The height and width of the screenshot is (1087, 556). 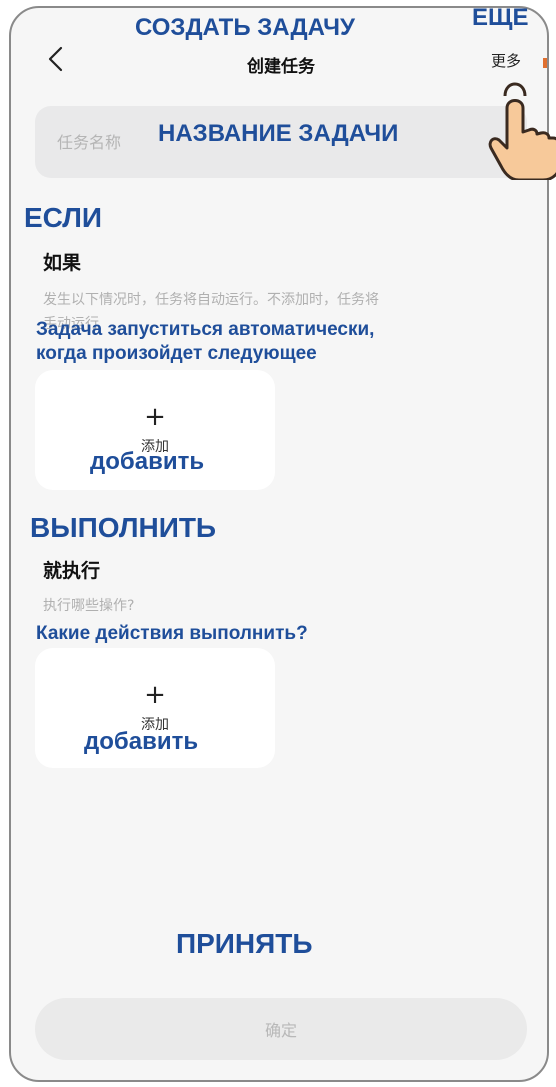 What do you see at coordinates (281, 1029) in the screenshot?
I see `confirm-button: 确定` at bounding box center [281, 1029].